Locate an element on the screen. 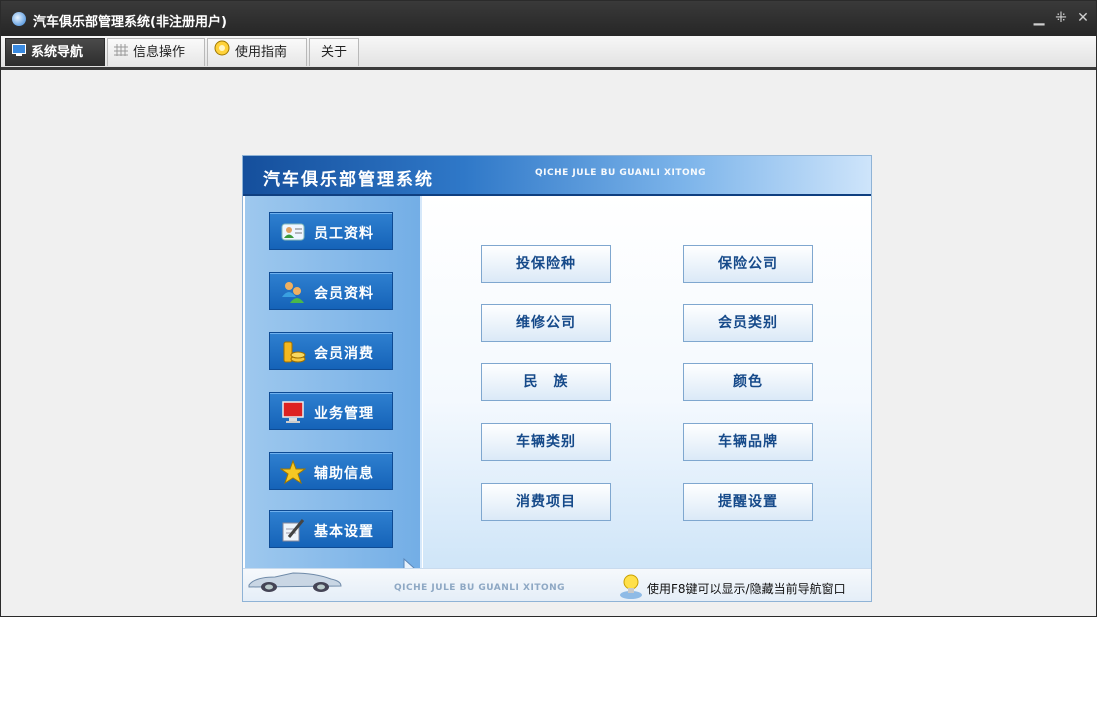 This screenshot has width=1099, height=723. star-icon is located at coordinates (293, 472).